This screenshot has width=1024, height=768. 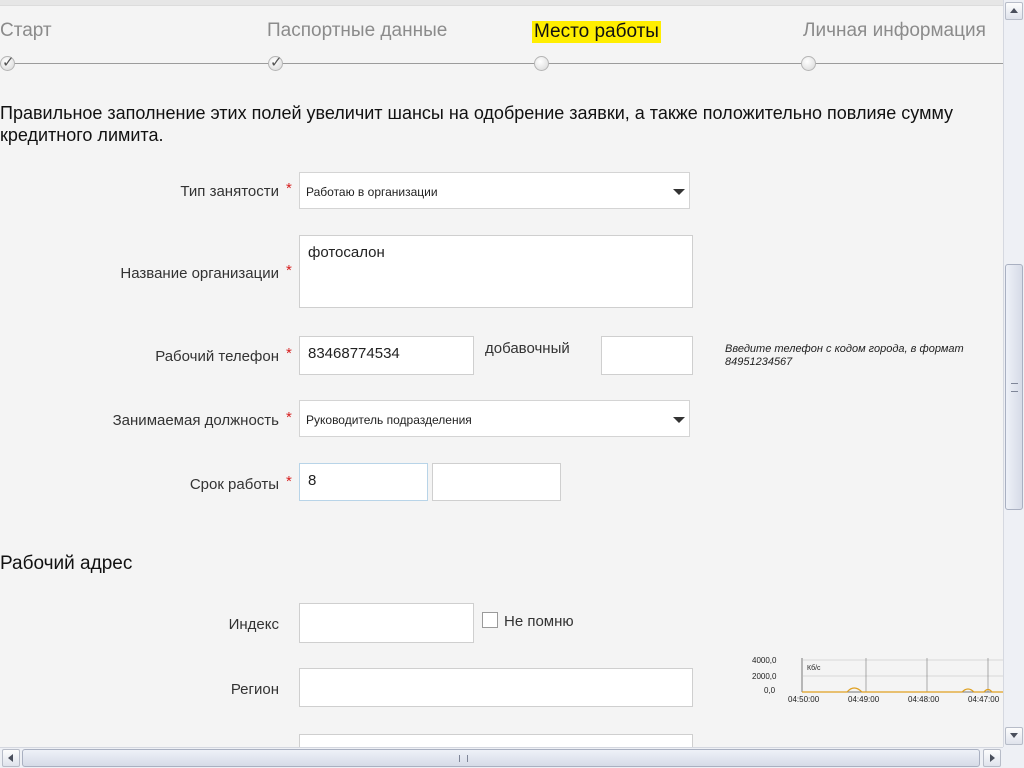 What do you see at coordinates (647, 355) in the screenshot?
I see `extension-input` at bounding box center [647, 355].